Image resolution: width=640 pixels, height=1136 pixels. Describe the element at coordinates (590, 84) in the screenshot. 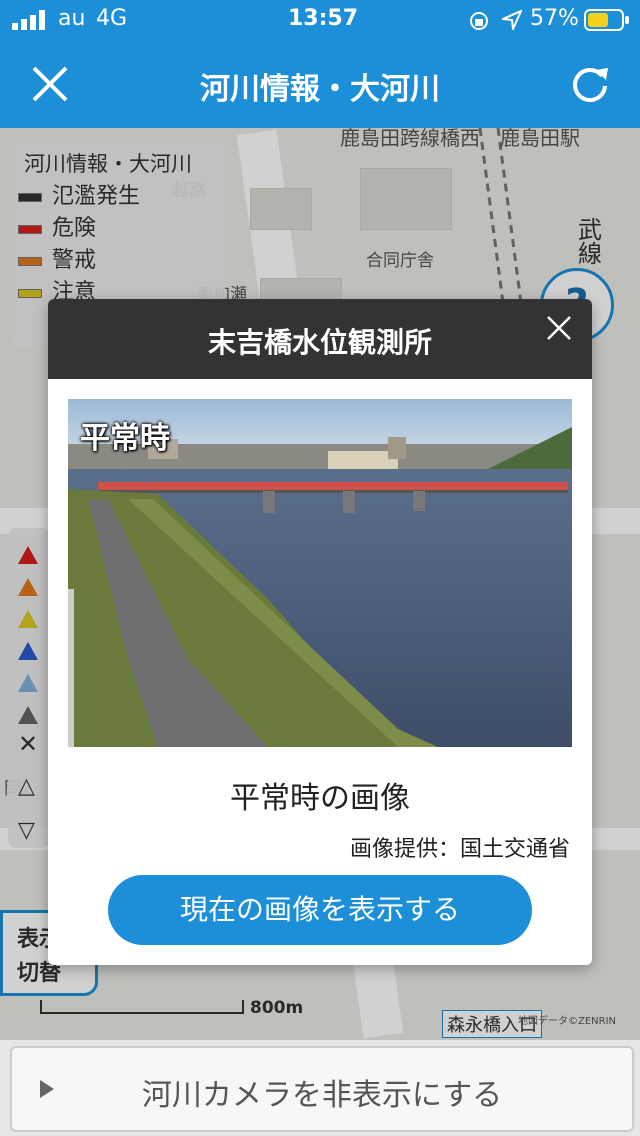

I see `refresh-icon` at that location.